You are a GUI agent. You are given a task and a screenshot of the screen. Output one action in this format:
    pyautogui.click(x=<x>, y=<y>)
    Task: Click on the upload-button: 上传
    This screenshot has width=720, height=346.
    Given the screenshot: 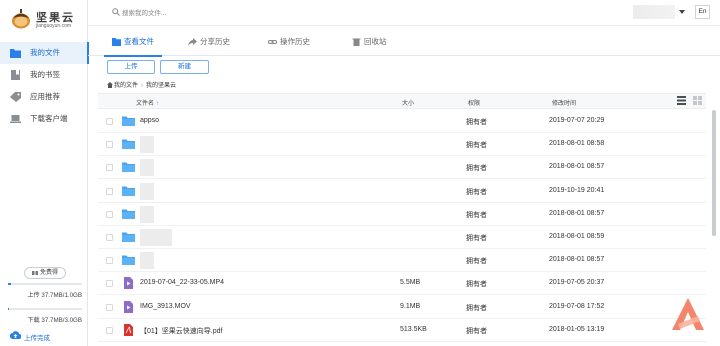 What is the action you would take?
    pyautogui.click(x=131, y=67)
    